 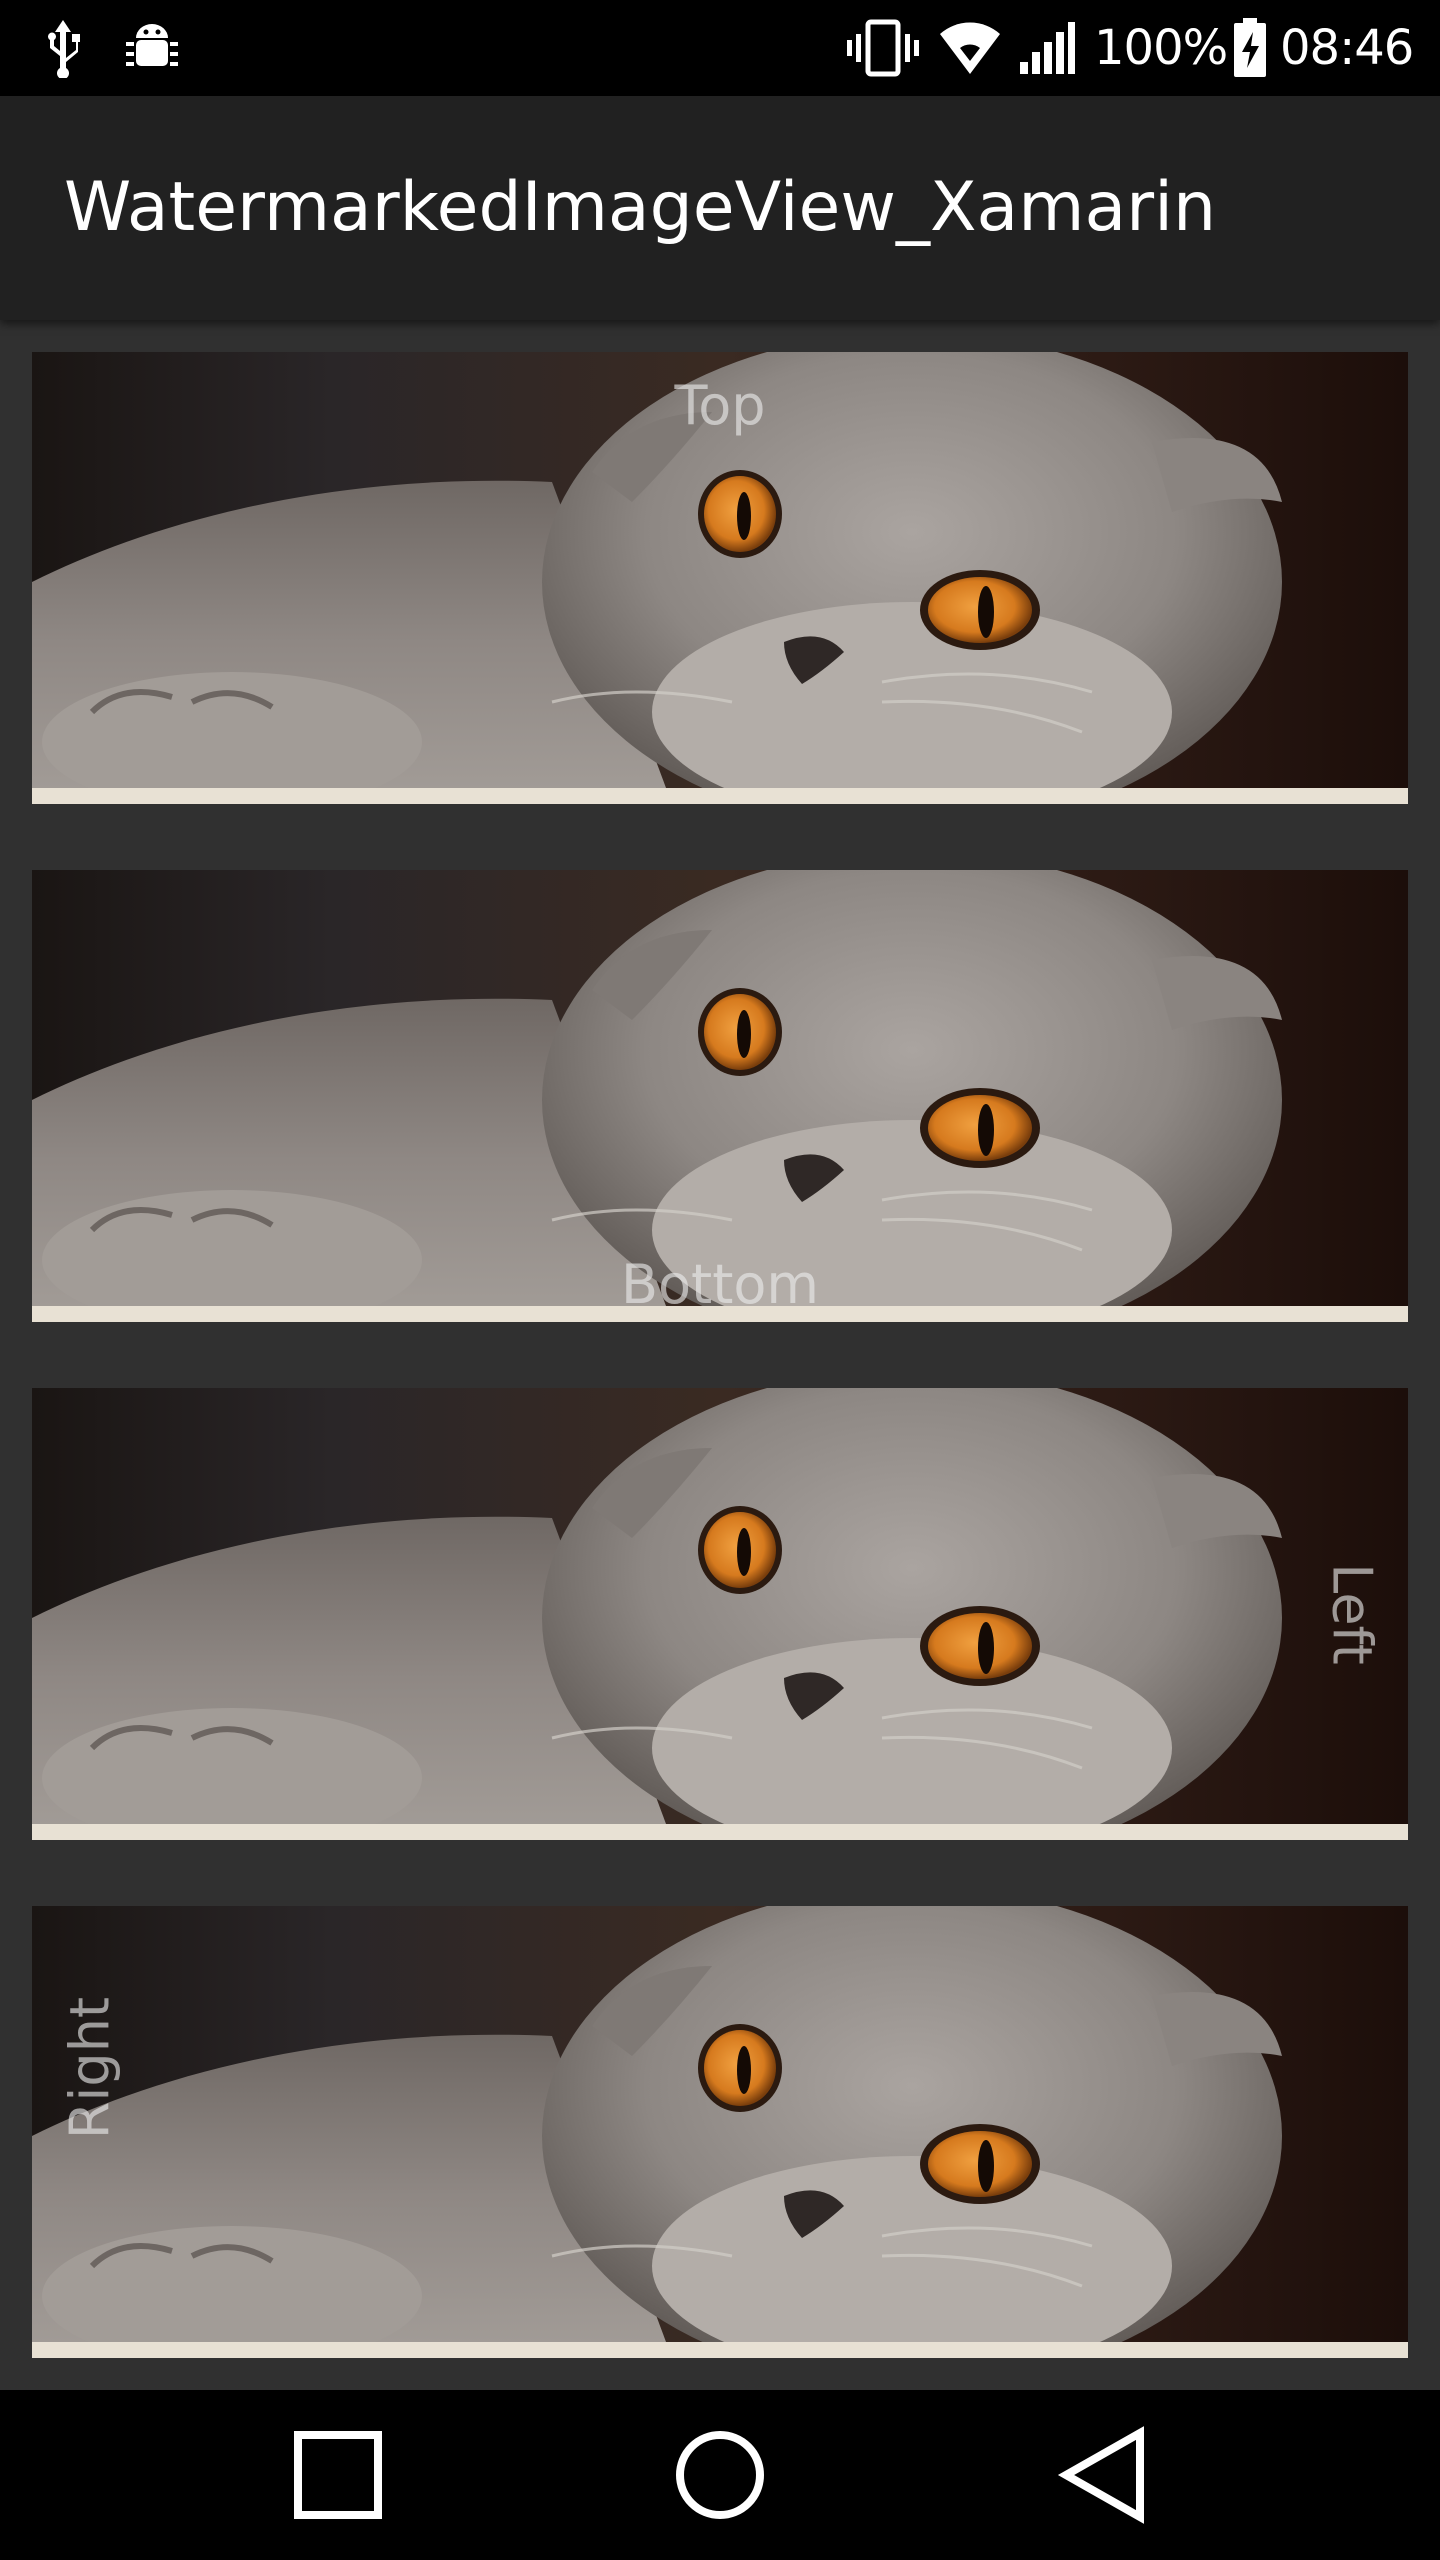 I want to click on app-title: WatermarkedImageView_Xamarin, so click(x=640, y=207).